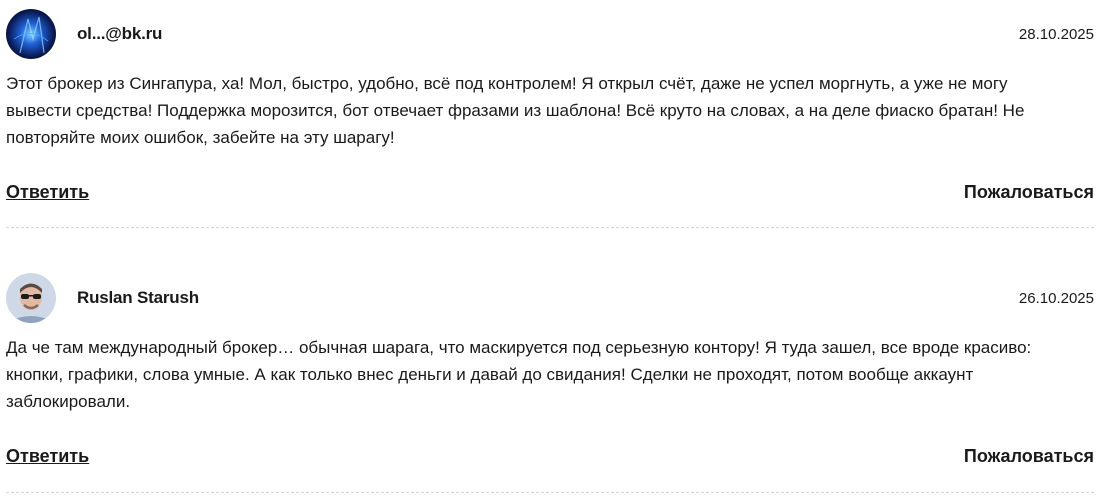 The width and height of the screenshot is (1107, 503). I want to click on comment-header: Ruslan Starush 26.10.2025, so click(550, 298).